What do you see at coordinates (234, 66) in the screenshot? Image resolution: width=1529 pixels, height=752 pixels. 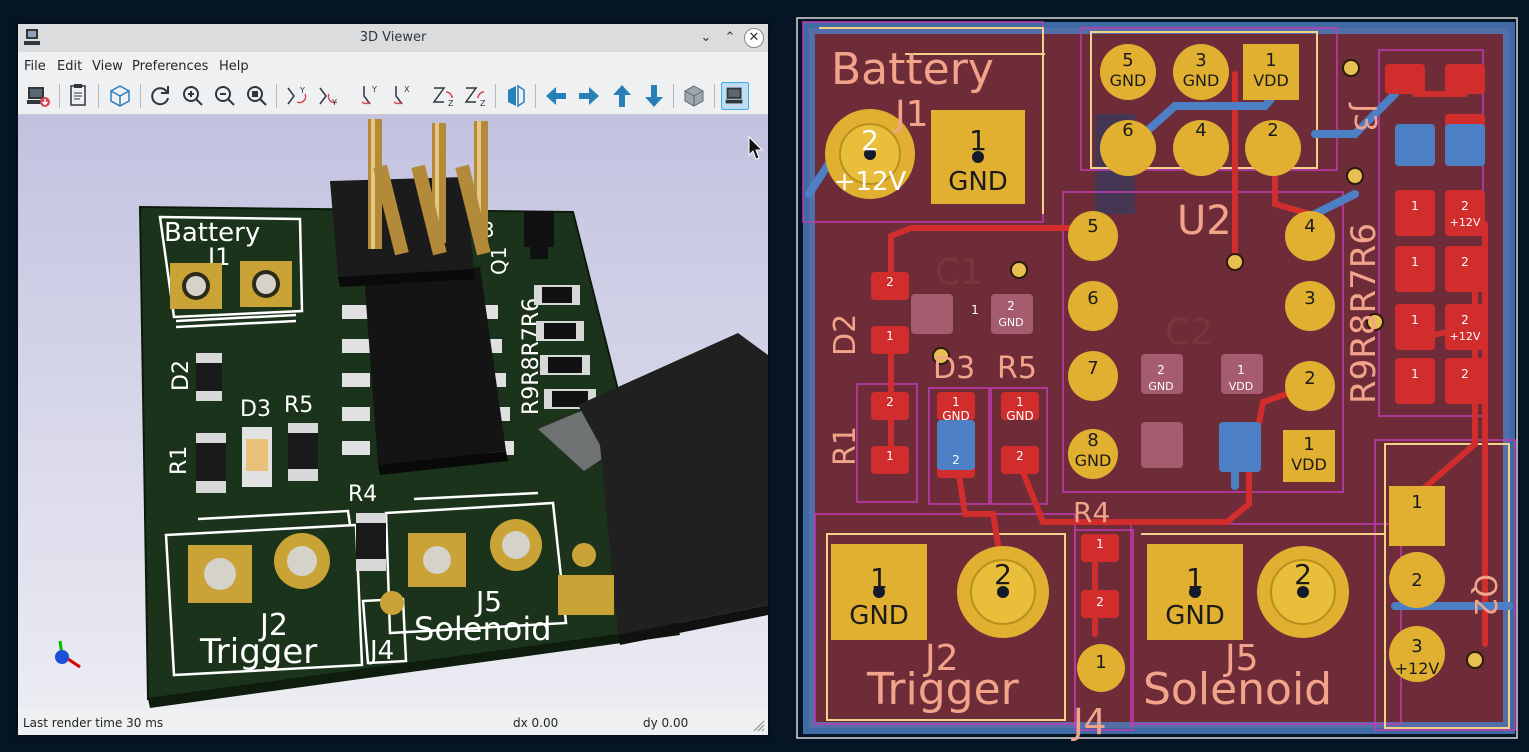 I see `menu-help: Help` at bounding box center [234, 66].